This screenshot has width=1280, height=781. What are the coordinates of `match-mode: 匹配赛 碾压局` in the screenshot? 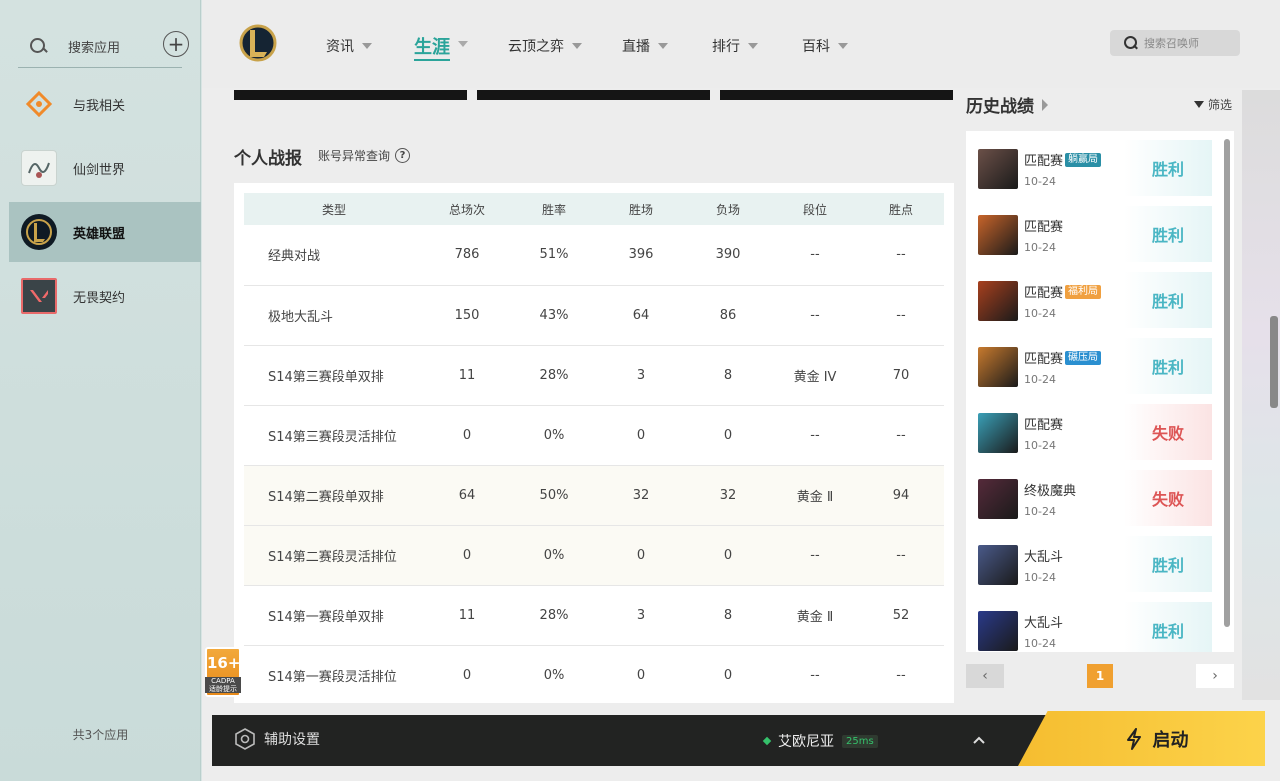 It's located at (1074, 357).